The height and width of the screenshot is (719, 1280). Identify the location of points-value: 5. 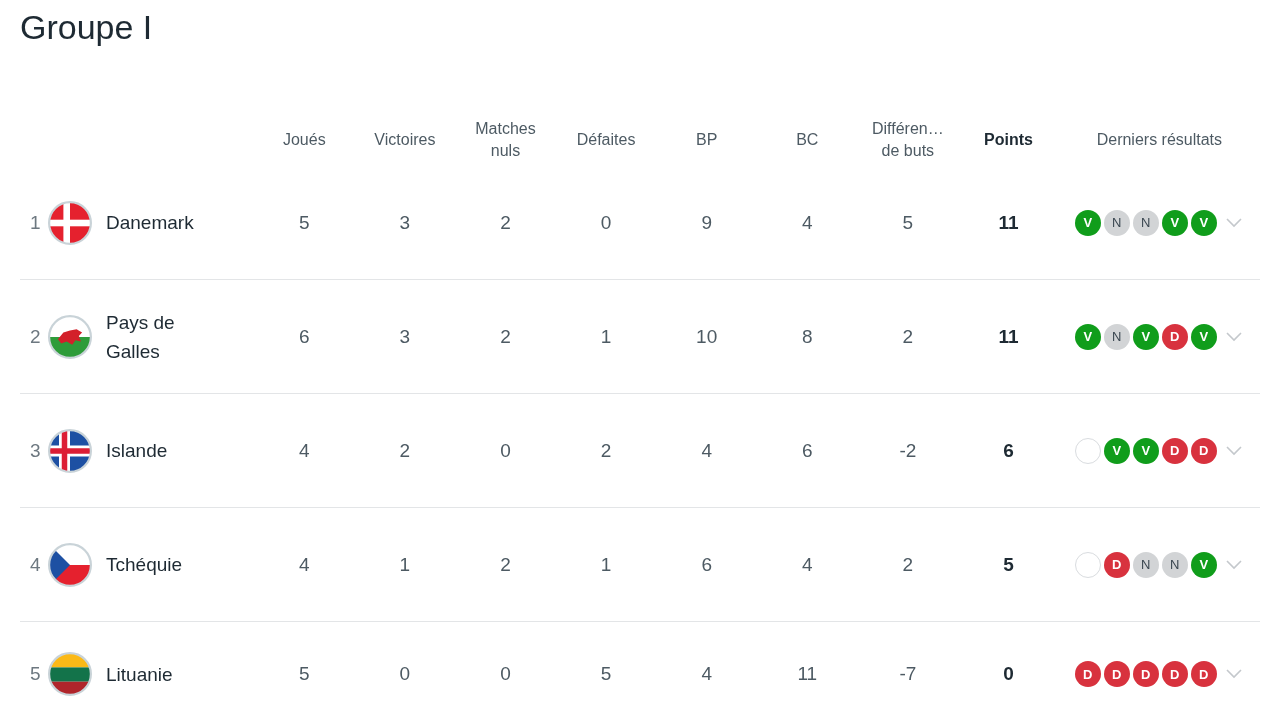
(1008, 564).